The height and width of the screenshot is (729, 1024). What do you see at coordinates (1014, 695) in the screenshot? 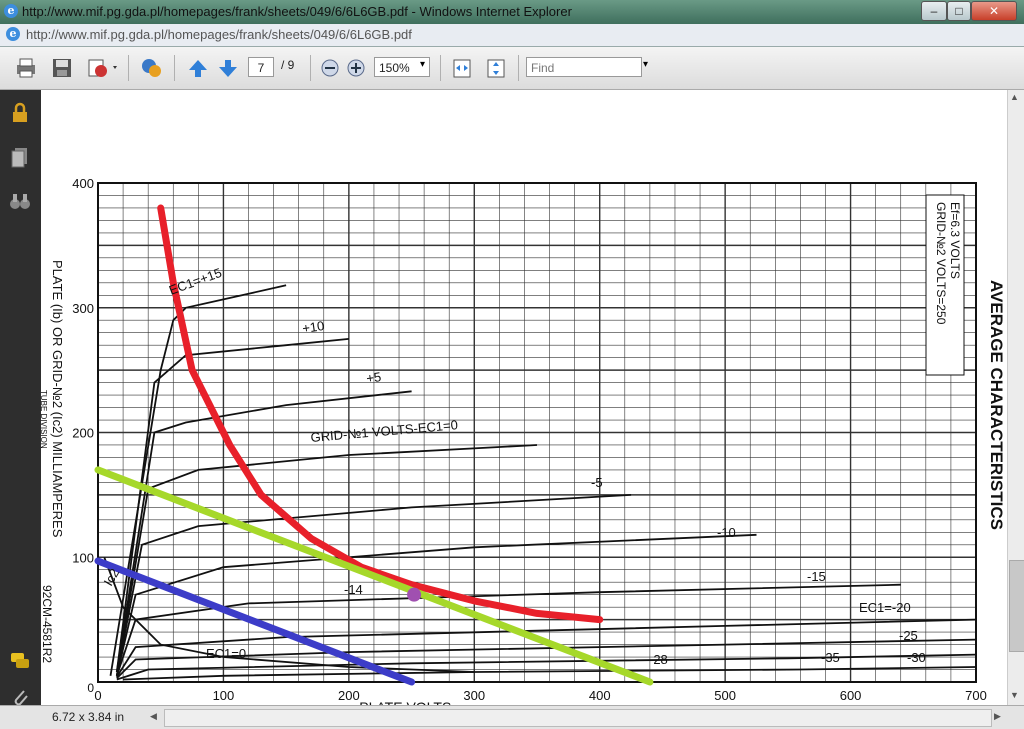
I see `scroll-down-icon: ▼` at bounding box center [1014, 695].